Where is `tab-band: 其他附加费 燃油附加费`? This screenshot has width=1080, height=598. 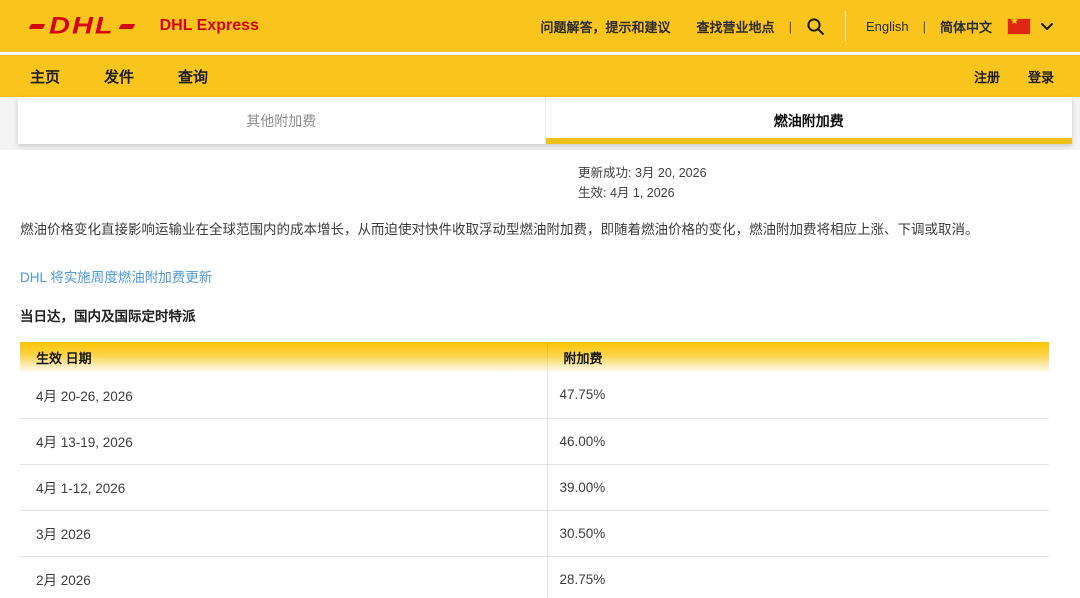 tab-band: 其他附加费 燃油附加费 is located at coordinates (540, 123).